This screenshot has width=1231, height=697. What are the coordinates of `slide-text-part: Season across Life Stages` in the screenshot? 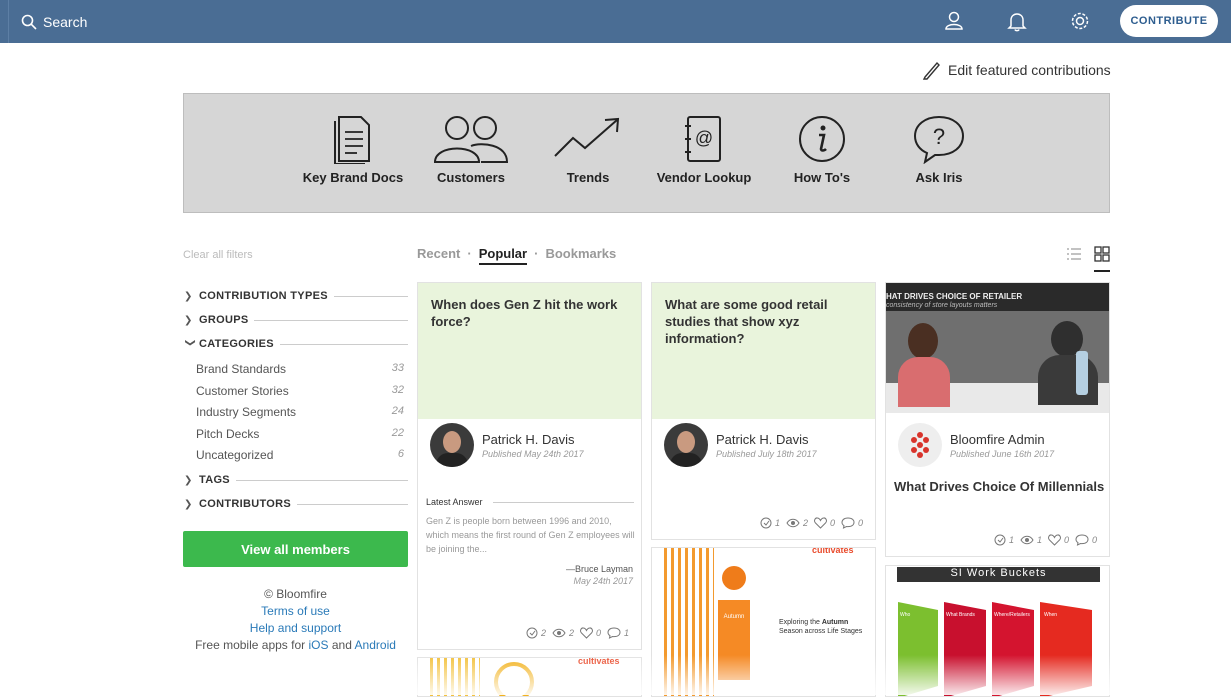 It's located at (821, 631).